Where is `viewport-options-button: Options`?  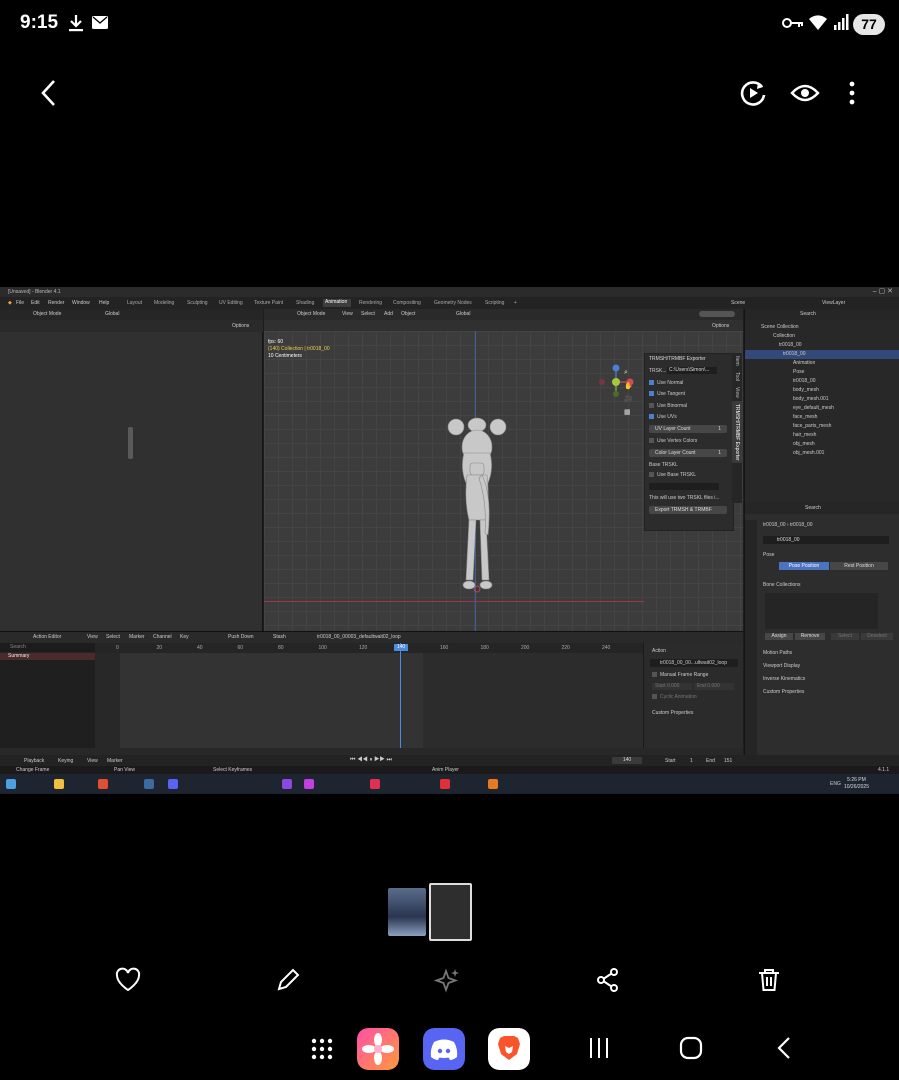
viewport-options-button: Options is located at coordinates (720, 326).